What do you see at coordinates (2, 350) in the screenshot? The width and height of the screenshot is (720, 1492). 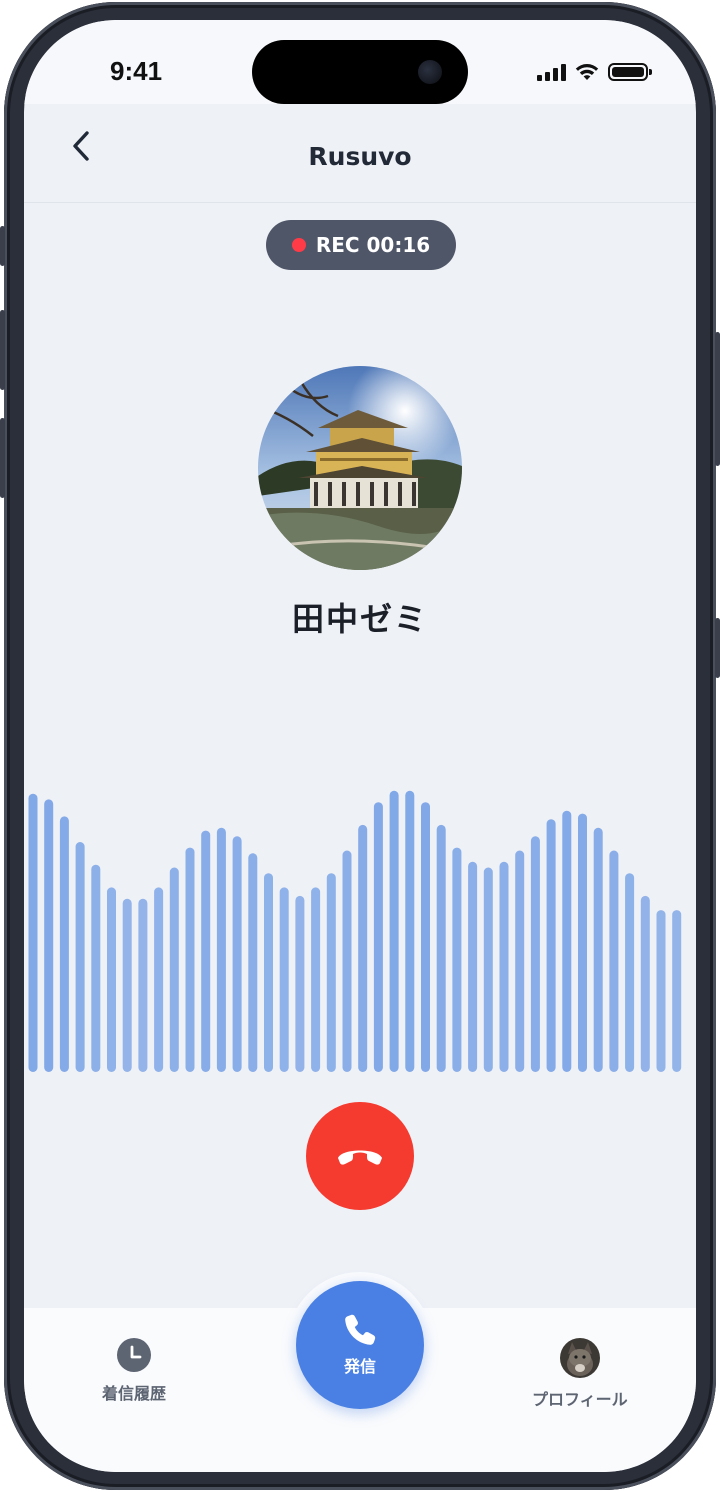 I see `volume-up-button` at bounding box center [2, 350].